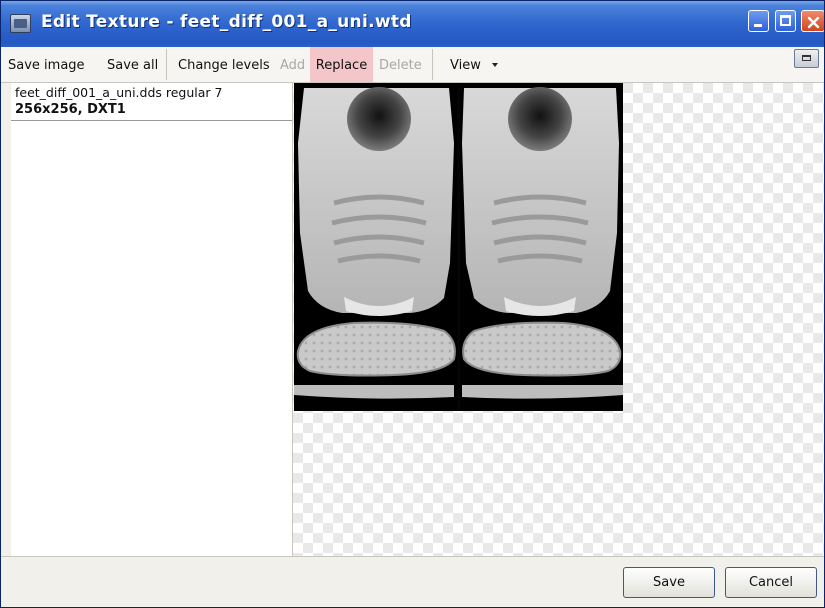  Describe the element at coordinates (292, 64) in the screenshot. I see `add-button: Add` at that location.